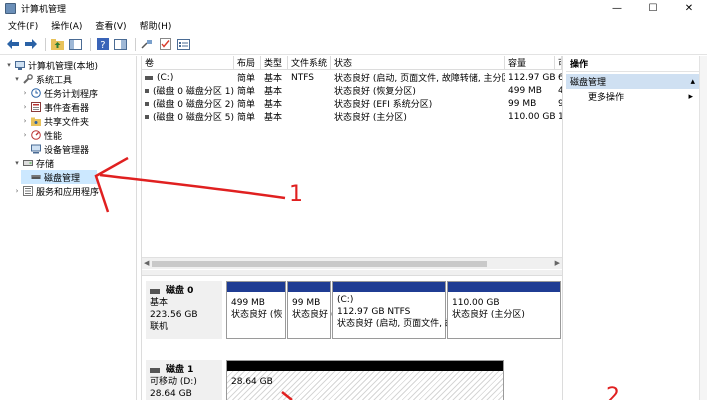 This screenshot has width=707, height=400. What do you see at coordinates (188, 90) in the screenshot?
I see `table-row: (磁盘 0 磁盘分区 1)` at bounding box center [188, 90].